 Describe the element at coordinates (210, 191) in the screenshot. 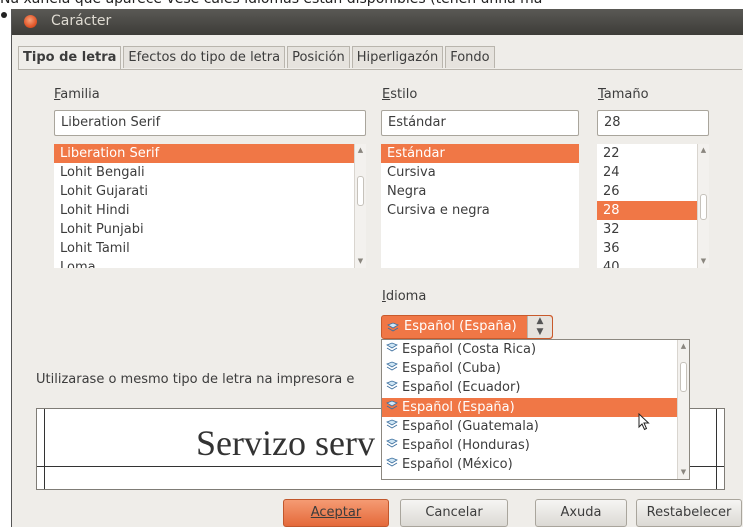

I see `list-item: Lohit Gujarati` at that location.